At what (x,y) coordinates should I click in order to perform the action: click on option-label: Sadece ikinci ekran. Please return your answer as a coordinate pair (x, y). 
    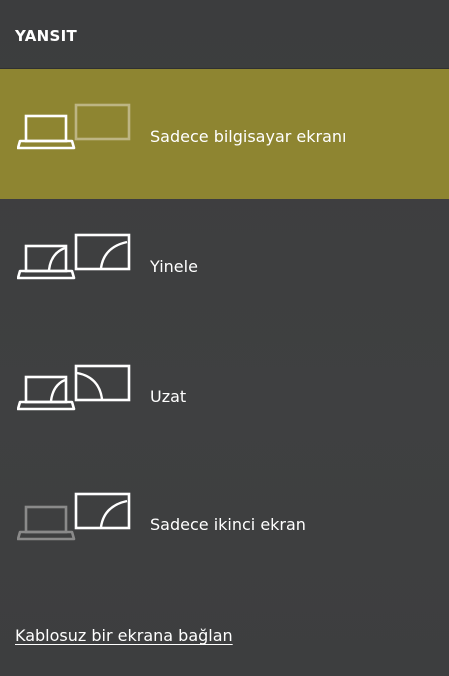
    Looking at the image, I should click on (228, 524).